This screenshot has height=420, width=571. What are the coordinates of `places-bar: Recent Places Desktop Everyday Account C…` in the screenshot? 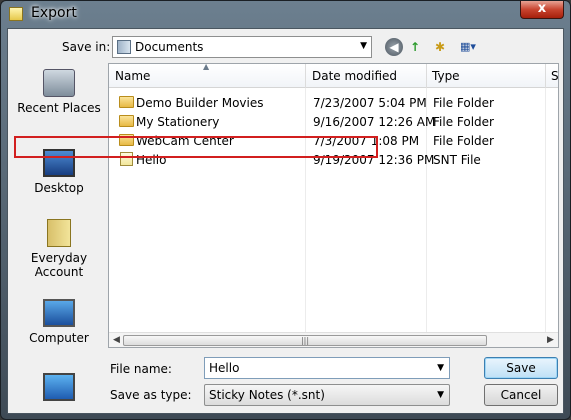 It's located at (59, 238).